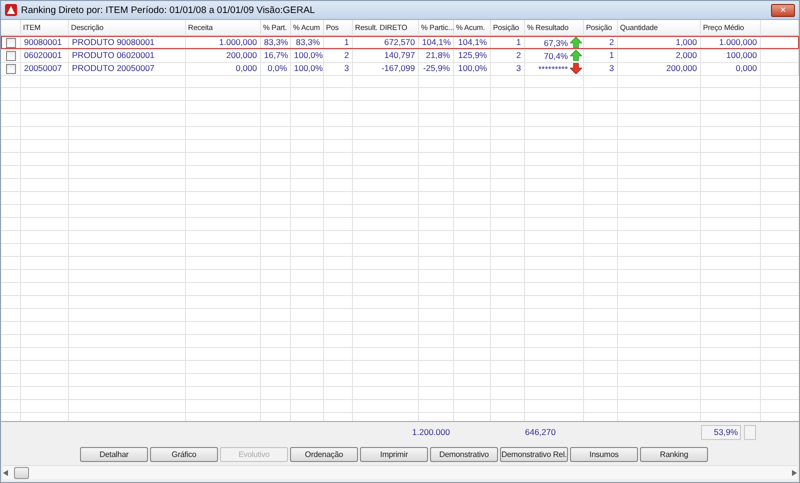 Image resolution: width=800 pixels, height=483 pixels. What do you see at coordinates (11, 10) in the screenshot?
I see `app-logo-icon` at bounding box center [11, 10].